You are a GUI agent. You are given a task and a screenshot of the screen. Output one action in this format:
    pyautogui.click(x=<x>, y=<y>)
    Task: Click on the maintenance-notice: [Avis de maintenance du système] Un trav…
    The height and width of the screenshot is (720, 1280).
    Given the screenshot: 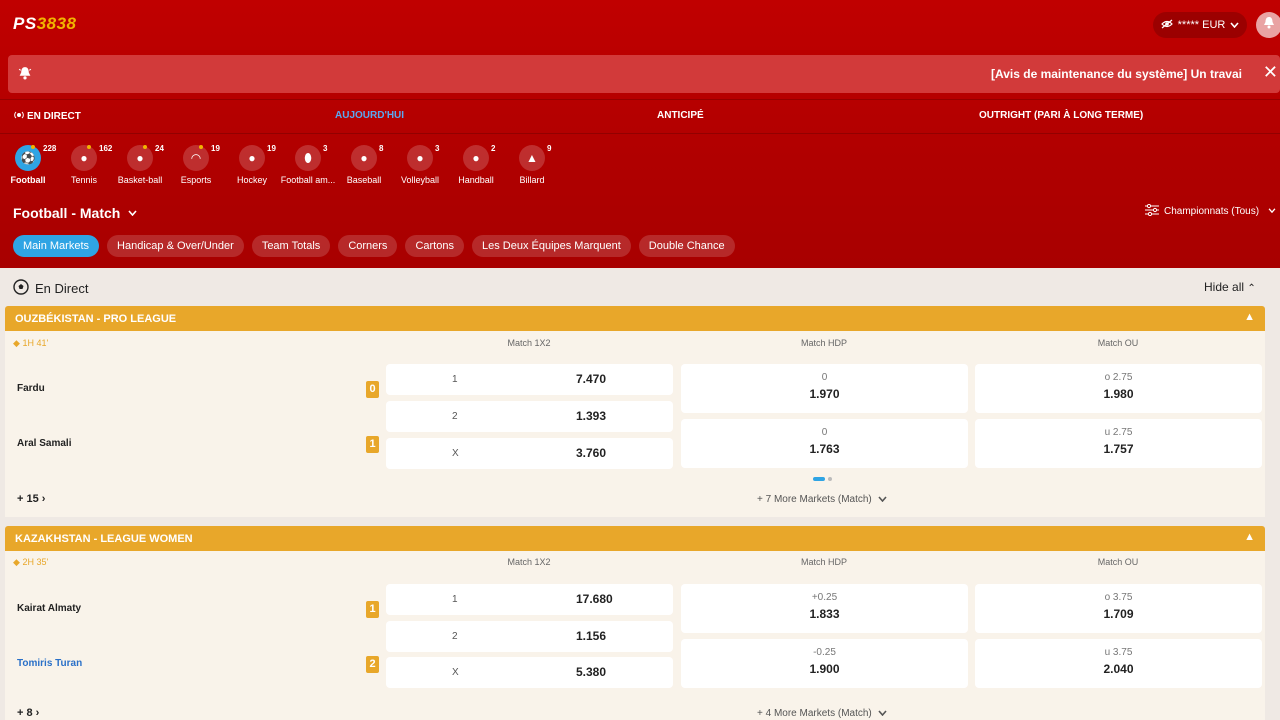 What is the action you would take?
    pyautogui.click(x=644, y=74)
    